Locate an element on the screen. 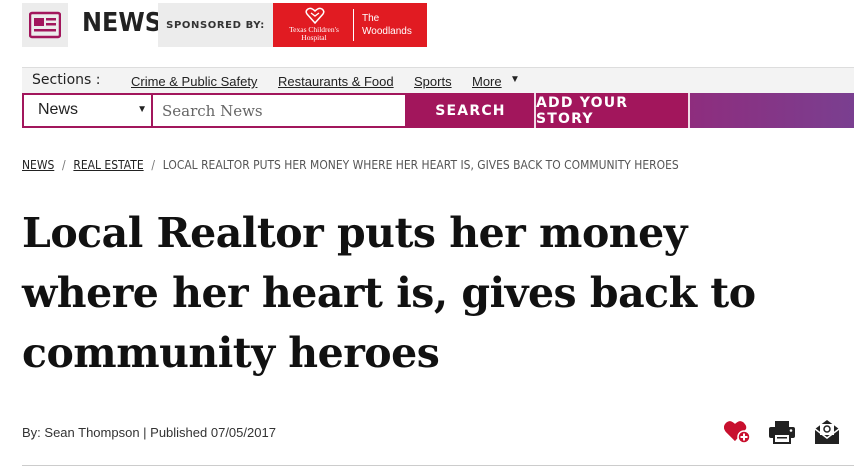 The height and width of the screenshot is (469, 854). sponsored-by-label: SPONSORED BY: is located at coordinates (215, 25).